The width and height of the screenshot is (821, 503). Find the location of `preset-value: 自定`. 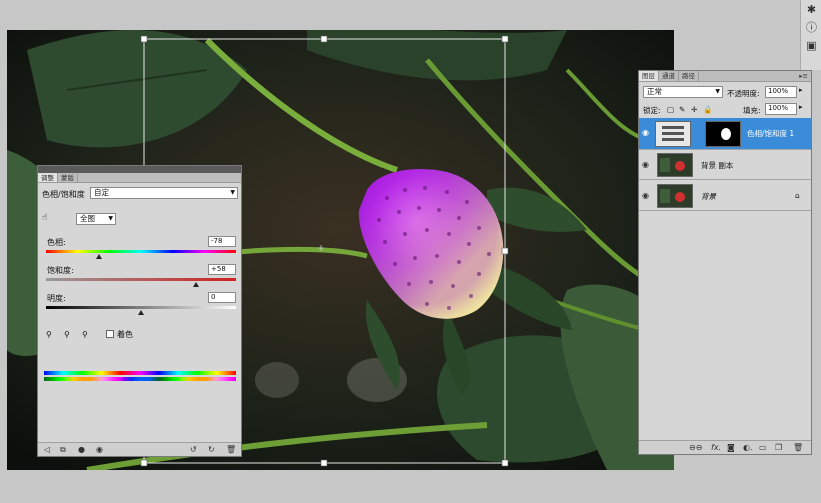

preset-value: 自定 is located at coordinates (101, 192).